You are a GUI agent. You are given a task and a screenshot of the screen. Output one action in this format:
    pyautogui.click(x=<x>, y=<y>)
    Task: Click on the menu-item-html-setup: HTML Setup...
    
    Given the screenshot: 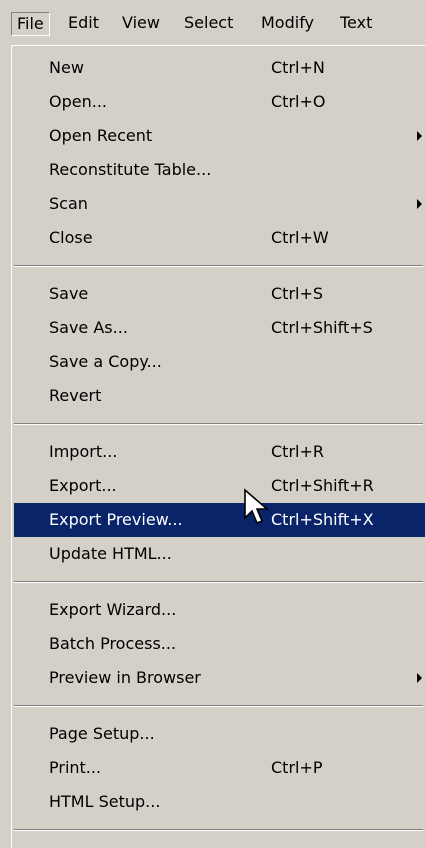 What is the action you would take?
    pyautogui.click(x=219, y=802)
    